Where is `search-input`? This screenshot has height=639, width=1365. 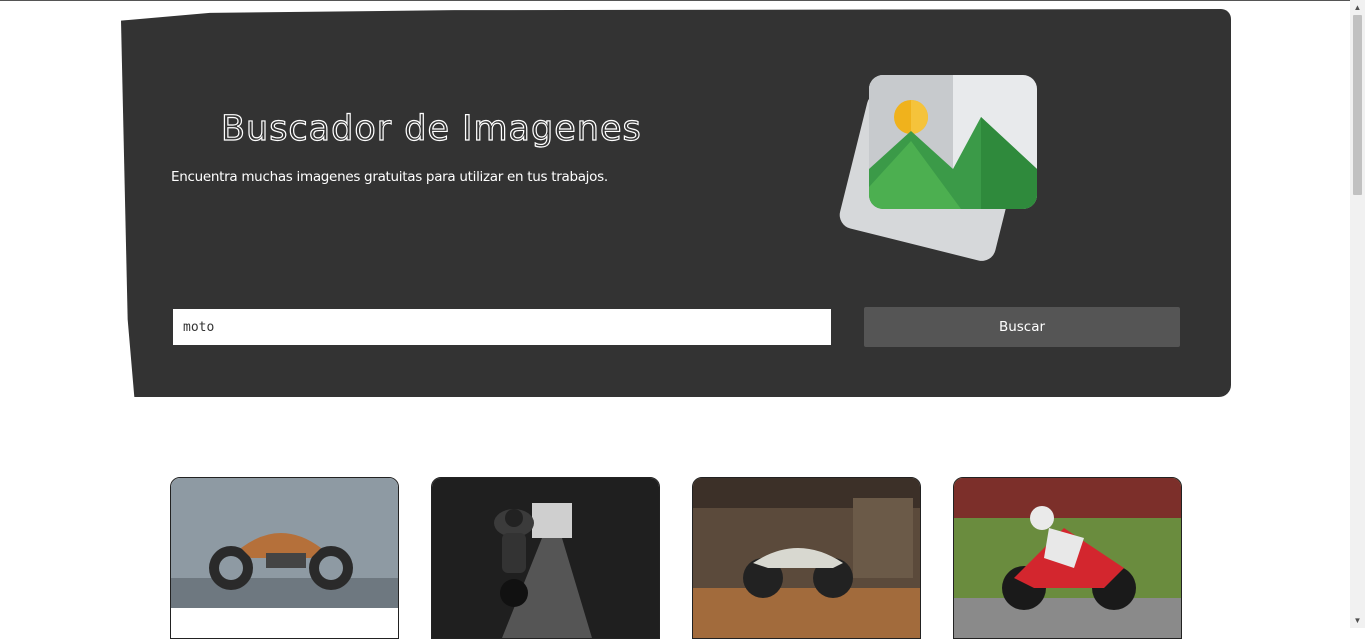 search-input is located at coordinates (502, 327).